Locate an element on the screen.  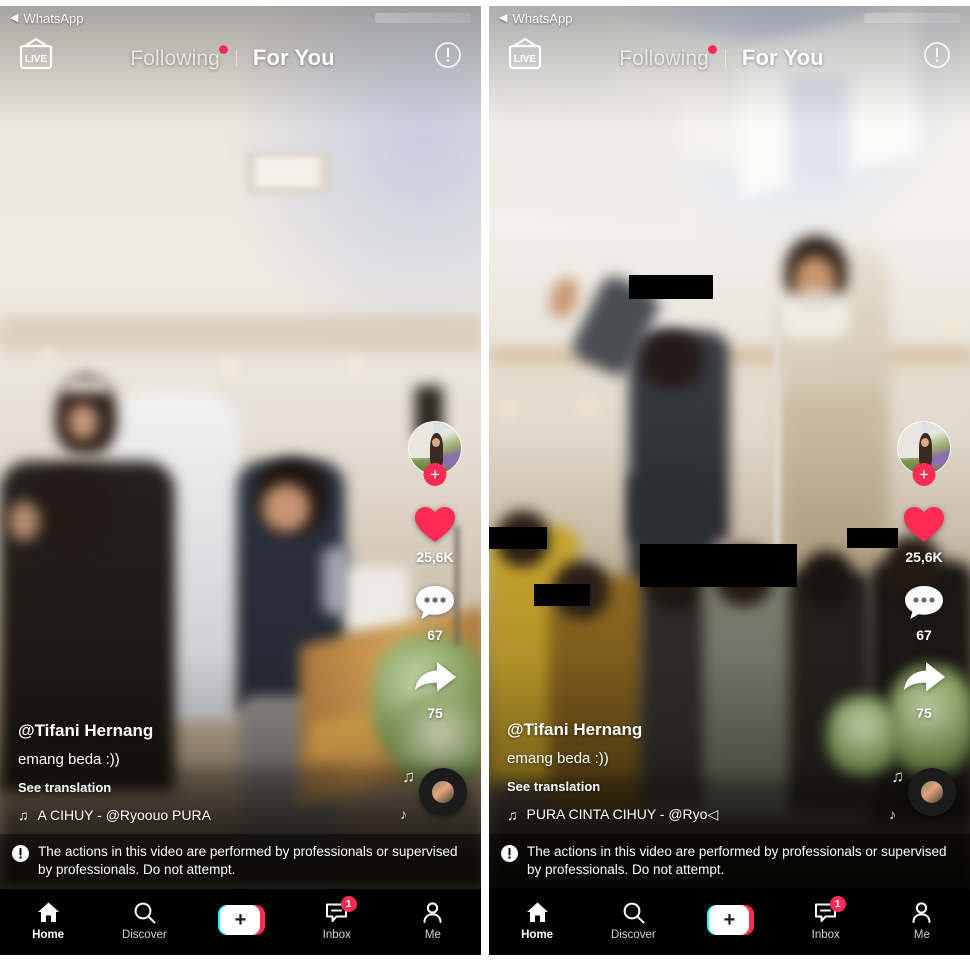
bottom-navigation-left: Home Discover + 1 Inbox Me is located at coordinates (240, 922).